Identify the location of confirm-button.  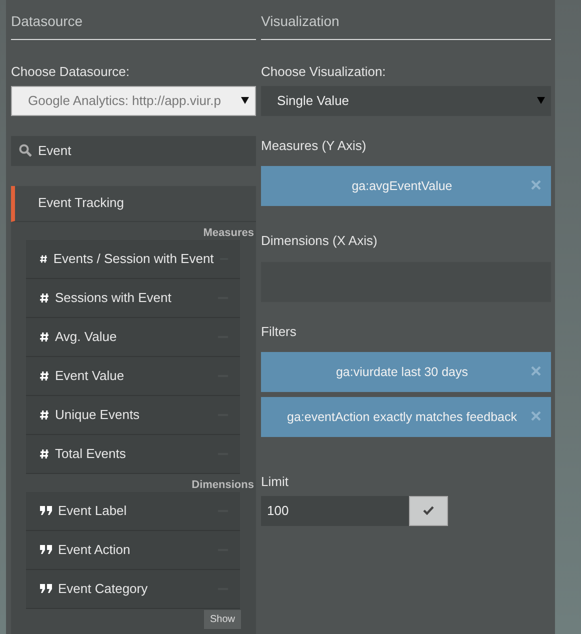
(428, 511).